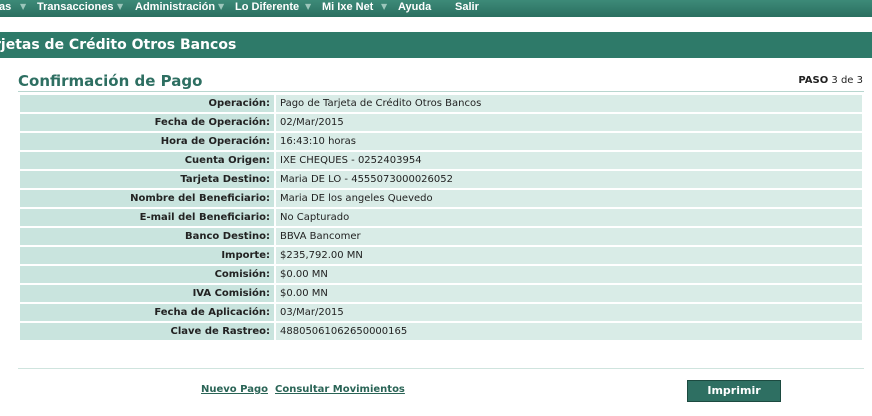 Image resolution: width=872 pixels, height=416 pixels. Describe the element at coordinates (813, 80) in the screenshot. I see `step-label: PASO` at that location.